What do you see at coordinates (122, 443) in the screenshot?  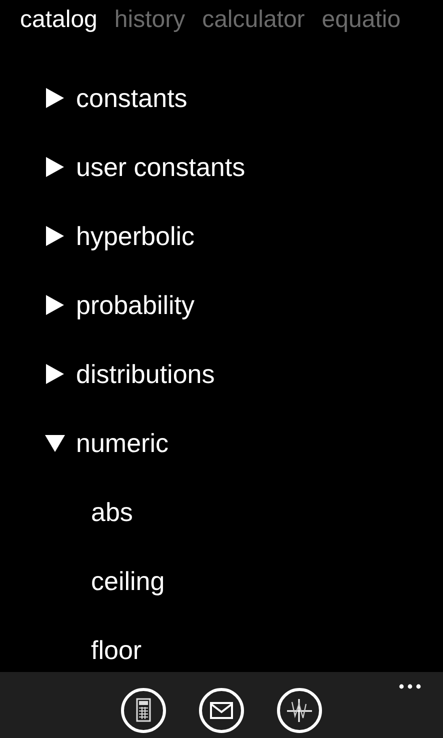 I see `category-item: numeric` at bounding box center [122, 443].